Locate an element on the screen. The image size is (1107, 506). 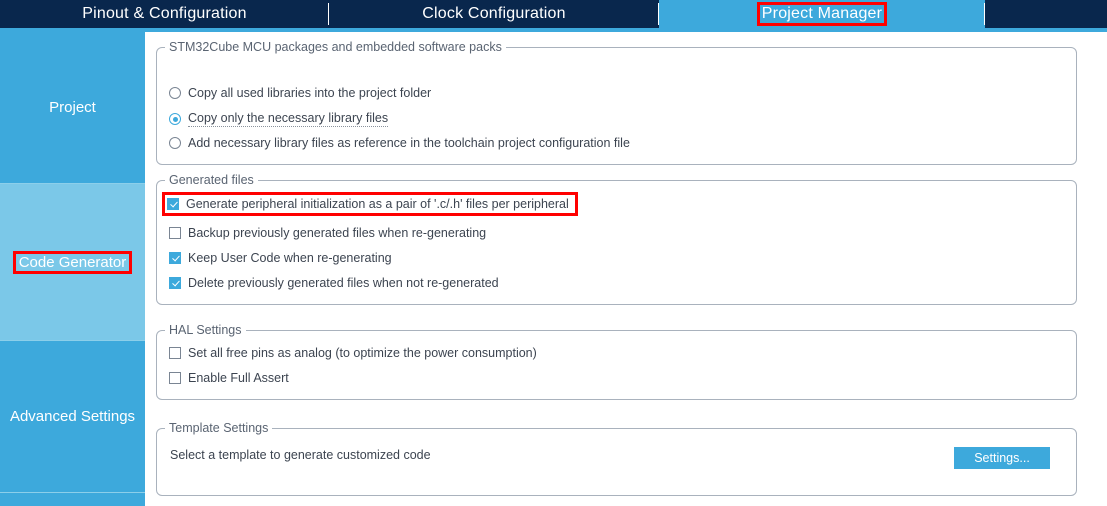
checkbox-label-keep-user-code: Keep User Code when re-generating is located at coordinates (290, 258).